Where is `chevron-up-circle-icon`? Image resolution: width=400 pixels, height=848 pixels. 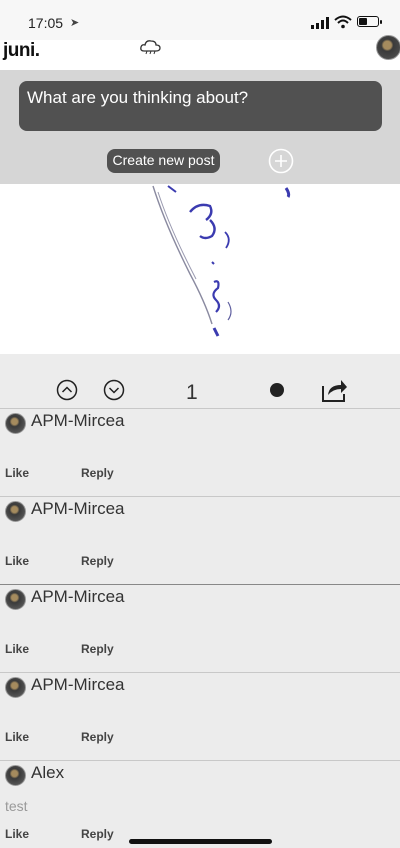 chevron-up-circle-icon is located at coordinates (67, 390).